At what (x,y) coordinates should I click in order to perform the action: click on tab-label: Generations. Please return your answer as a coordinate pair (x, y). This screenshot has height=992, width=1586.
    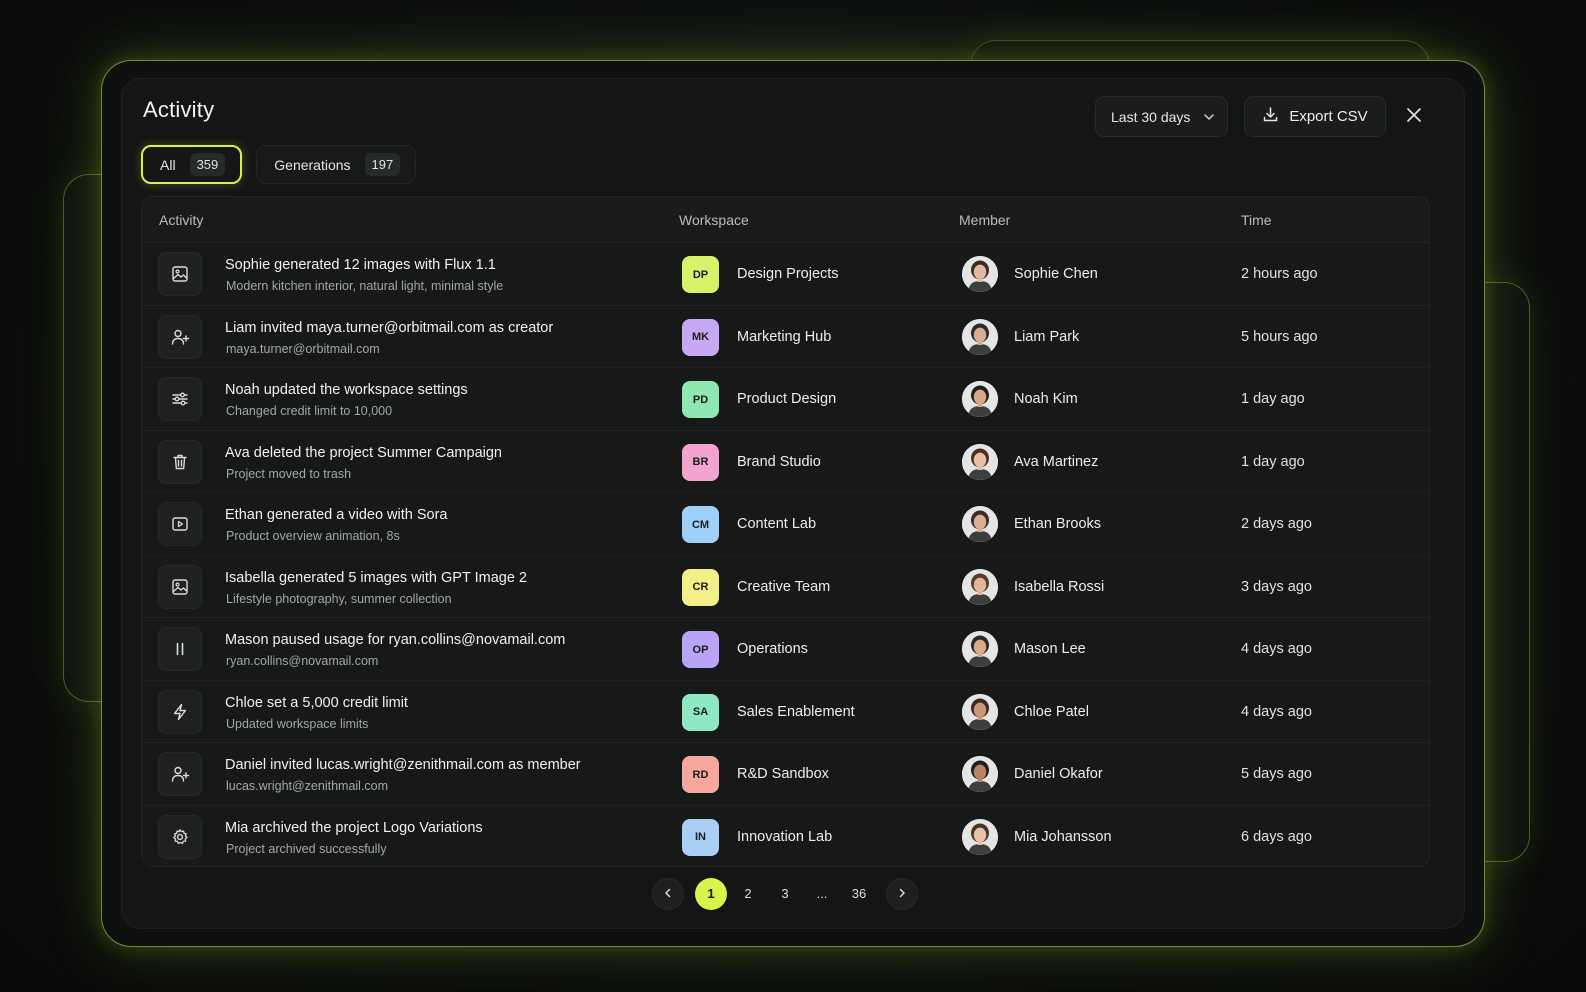
    Looking at the image, I should click on (312, 164).